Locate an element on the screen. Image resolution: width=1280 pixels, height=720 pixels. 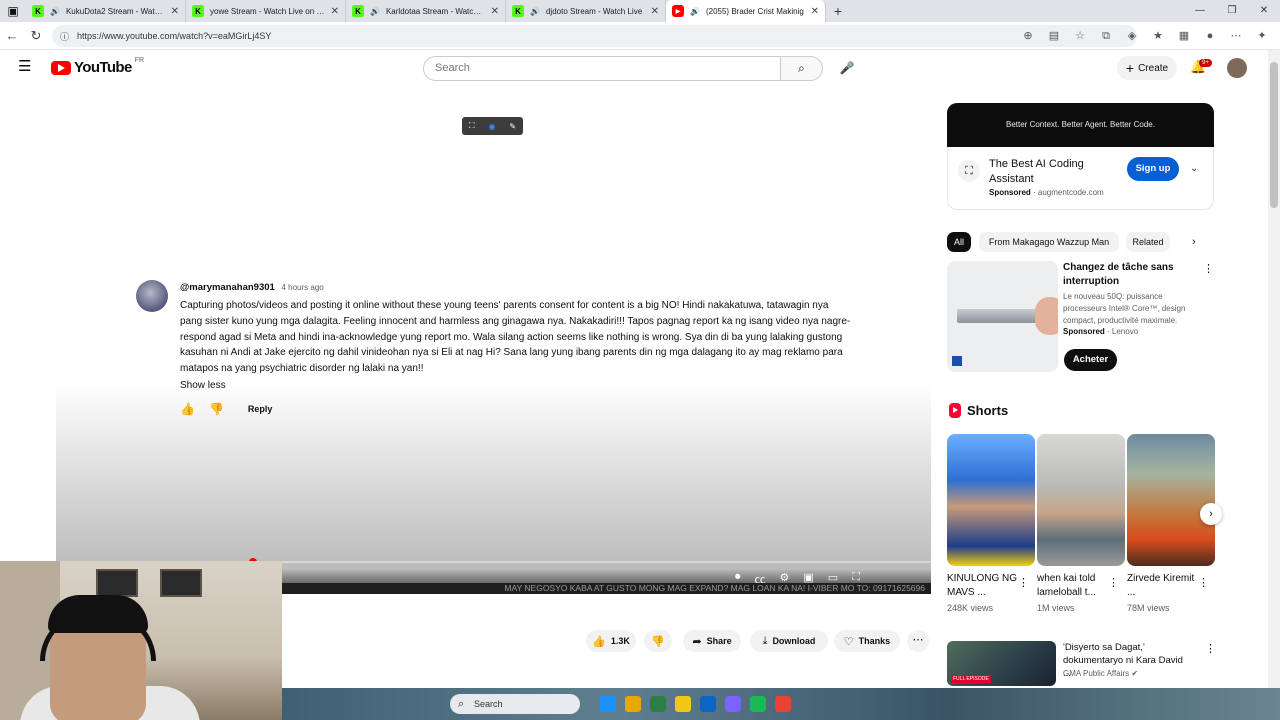
like-icon: 👍 is located at coordinates (187, 409).